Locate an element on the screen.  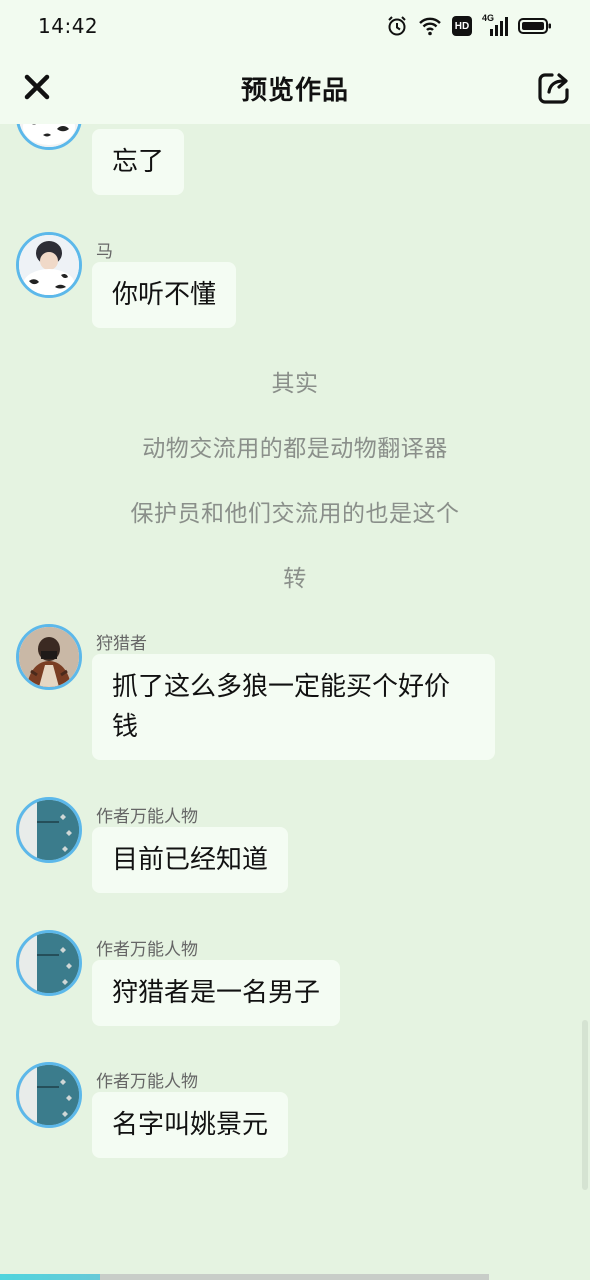
status-time: 14:42 is located at coordinates (68, 26).